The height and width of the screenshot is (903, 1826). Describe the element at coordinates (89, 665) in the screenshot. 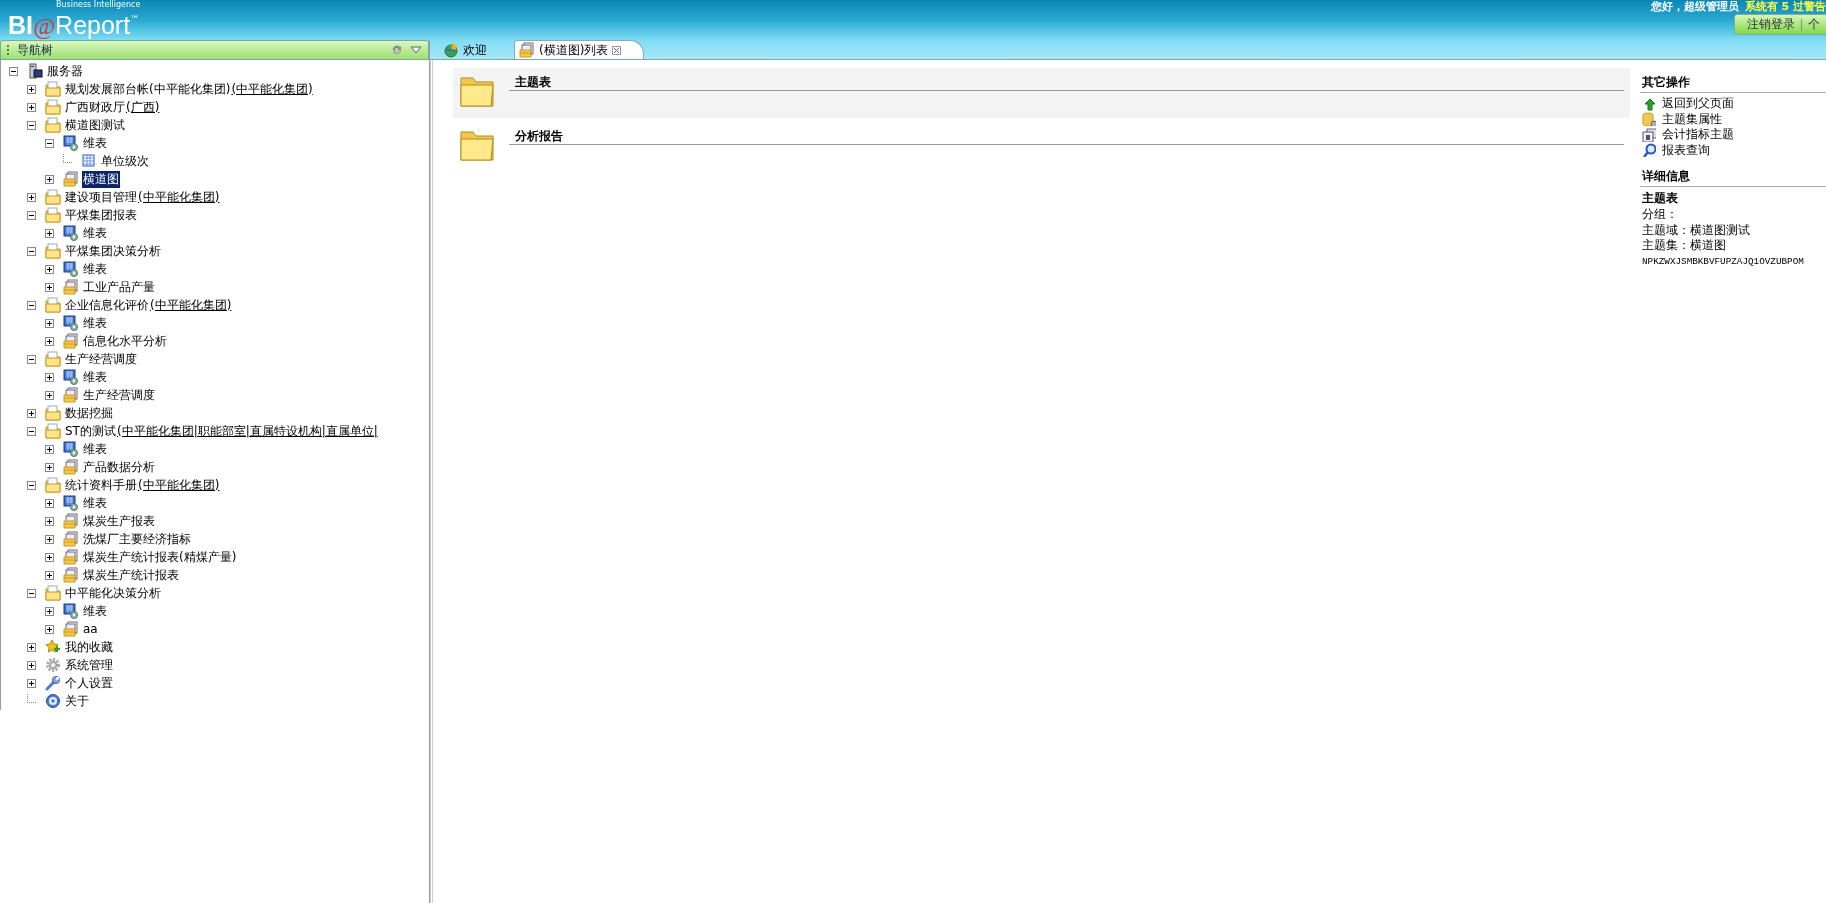

I see `tree-item: 系统管理` at that location.